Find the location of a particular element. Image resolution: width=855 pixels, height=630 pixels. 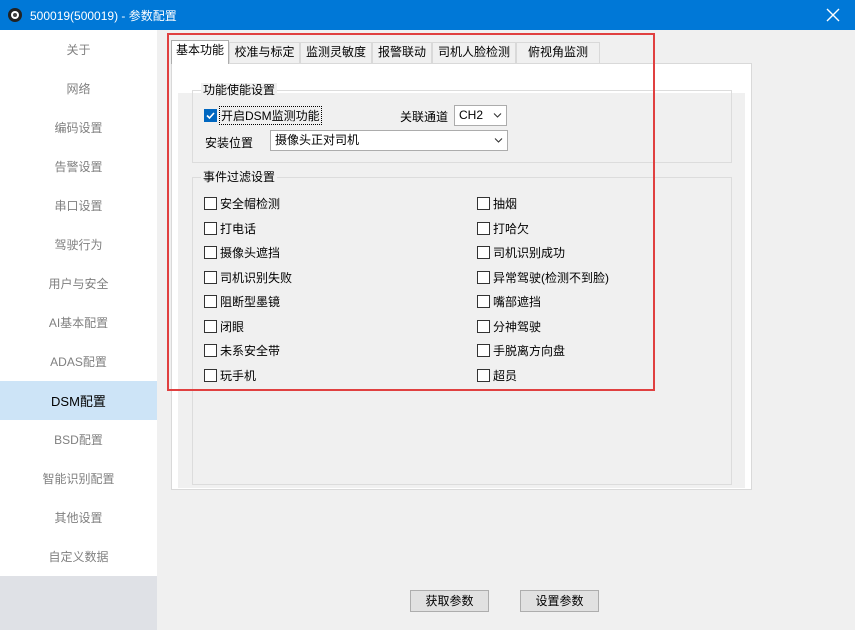

set-params-button: 设置参数 is located at coordinates (559, 601).